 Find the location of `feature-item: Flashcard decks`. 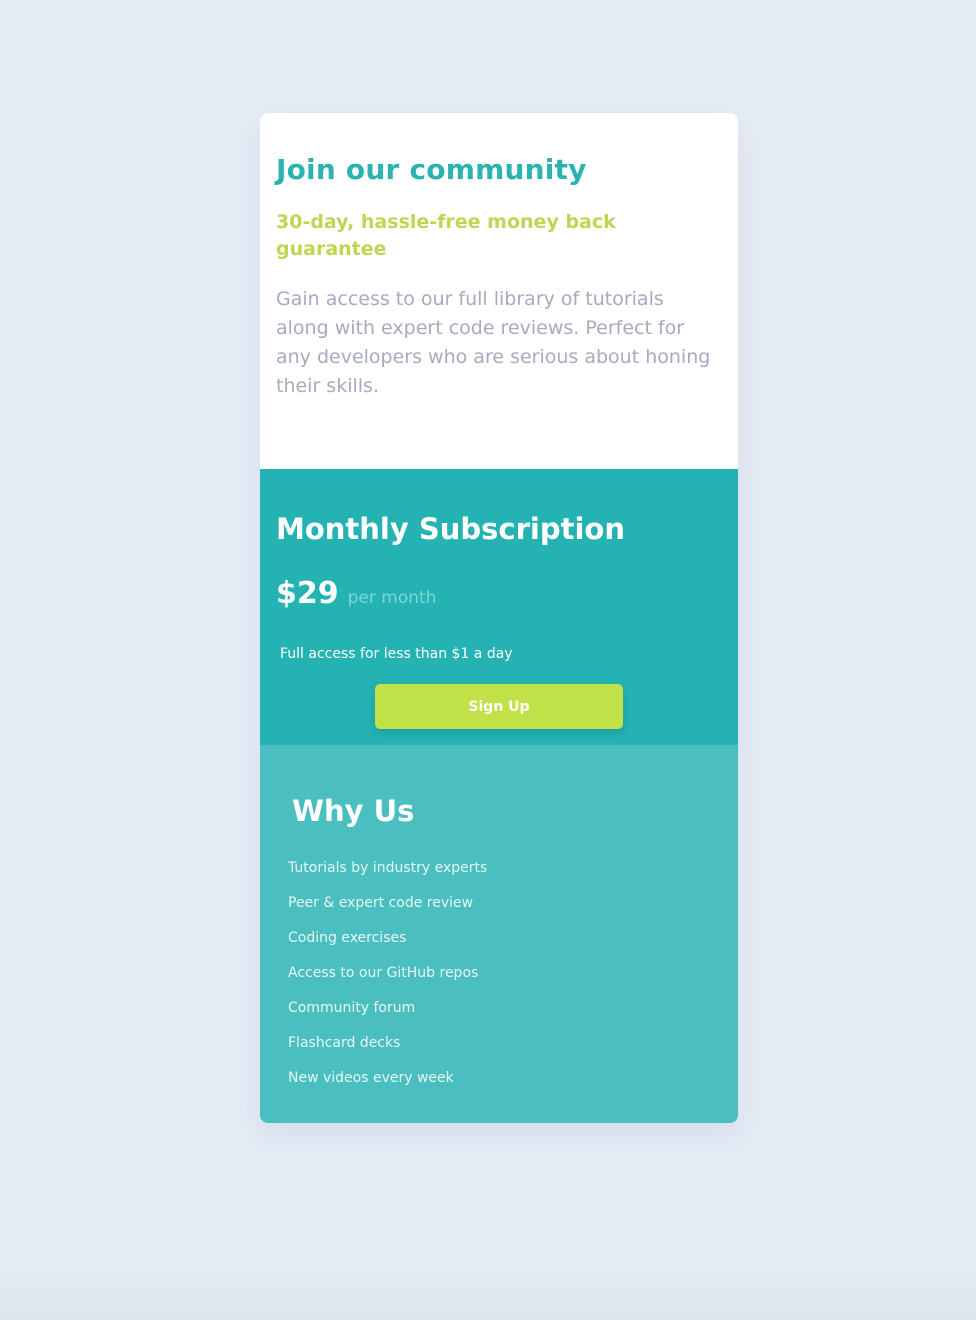

feature-item: Flashcard decks is located at coordinates (344, 1043).